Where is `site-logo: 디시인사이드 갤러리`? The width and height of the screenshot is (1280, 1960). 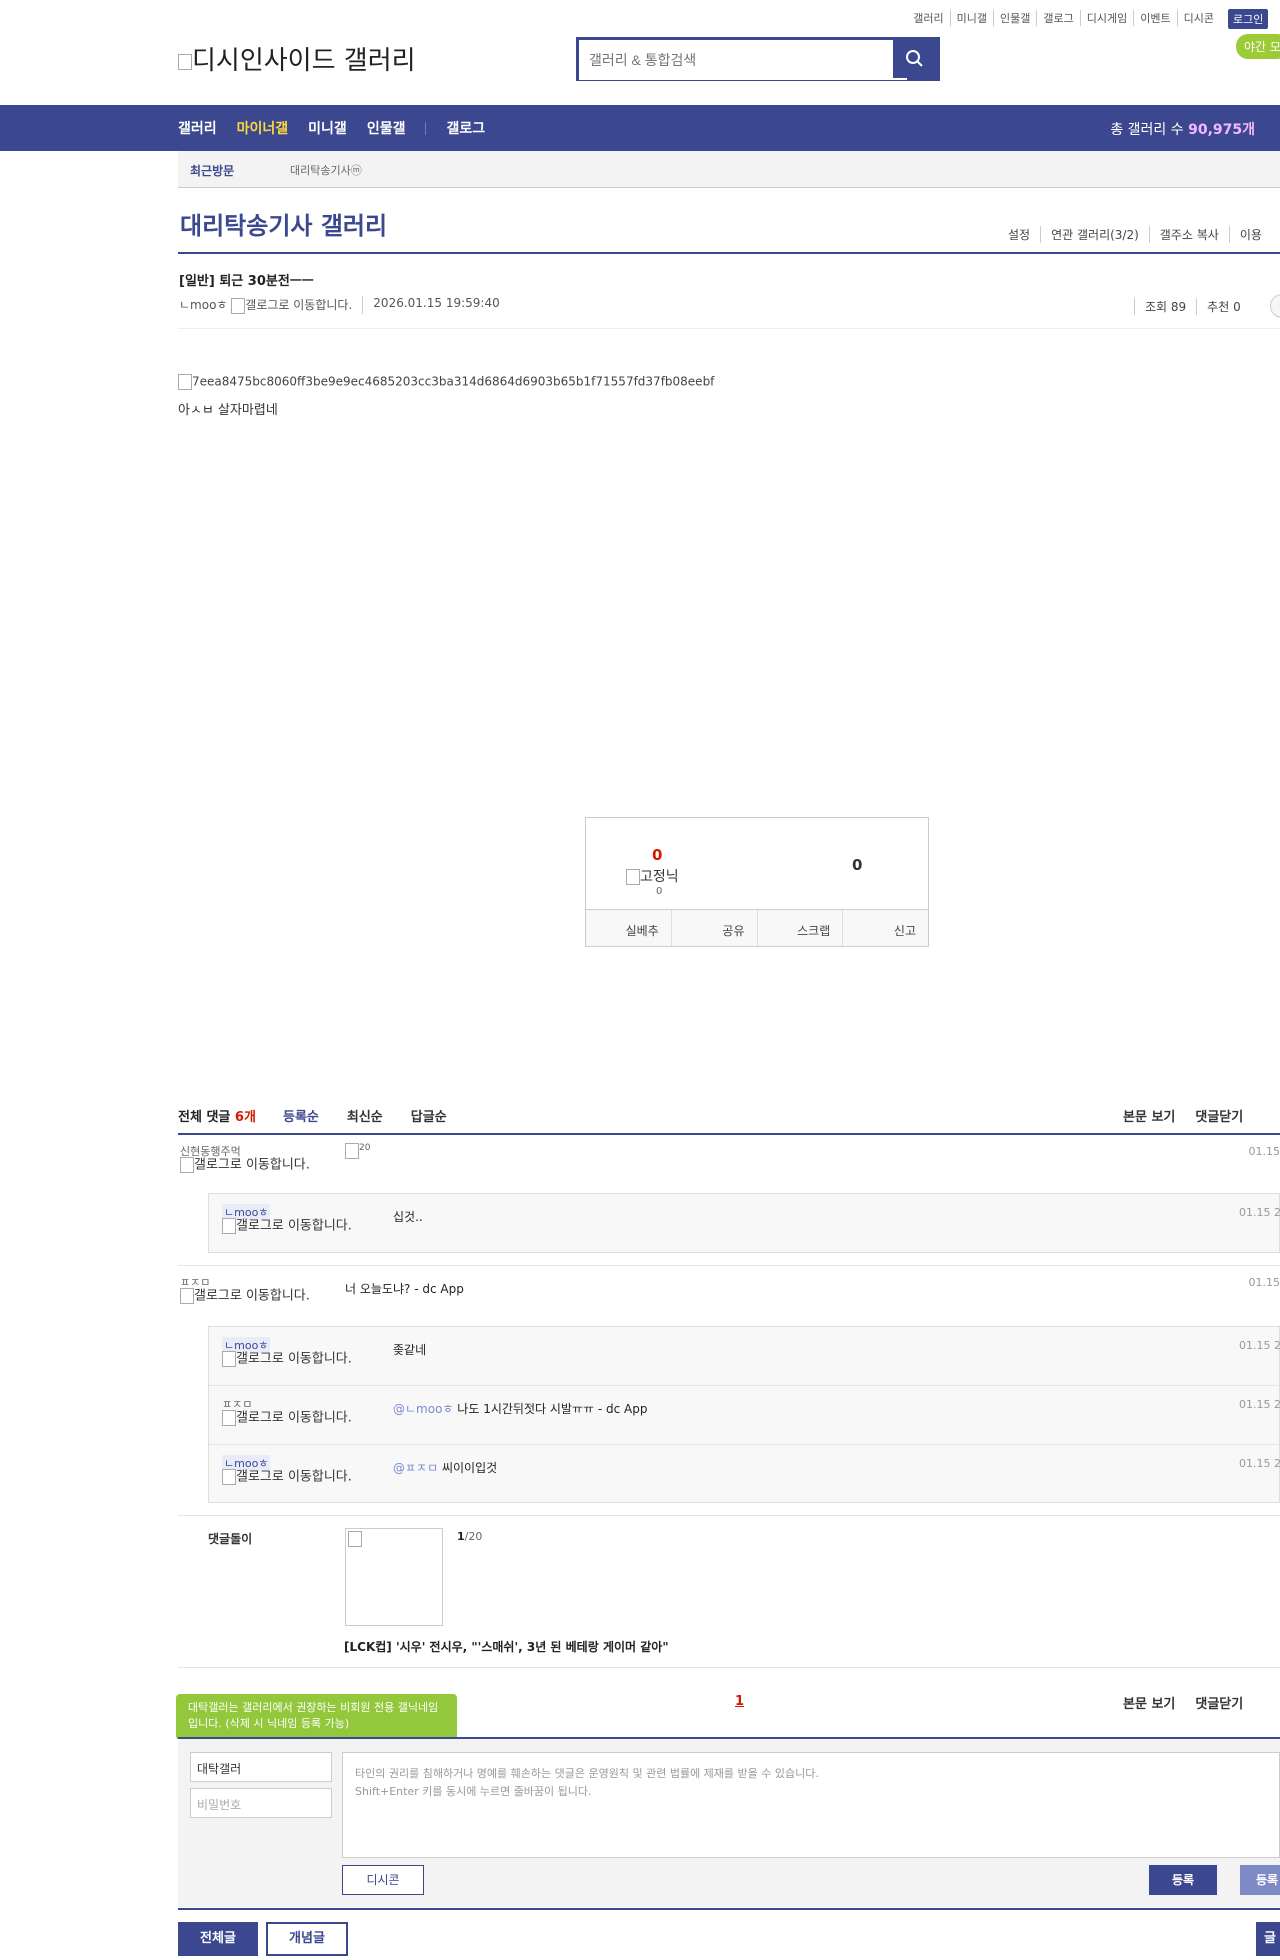
site-logo: 디시인사이드 갤러리 is located at coordinates (297, 58).